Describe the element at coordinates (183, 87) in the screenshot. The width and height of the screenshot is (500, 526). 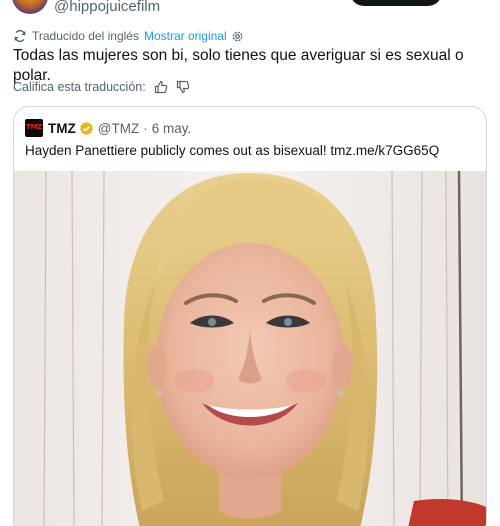
I see `thumbs-down-icon` at that location.